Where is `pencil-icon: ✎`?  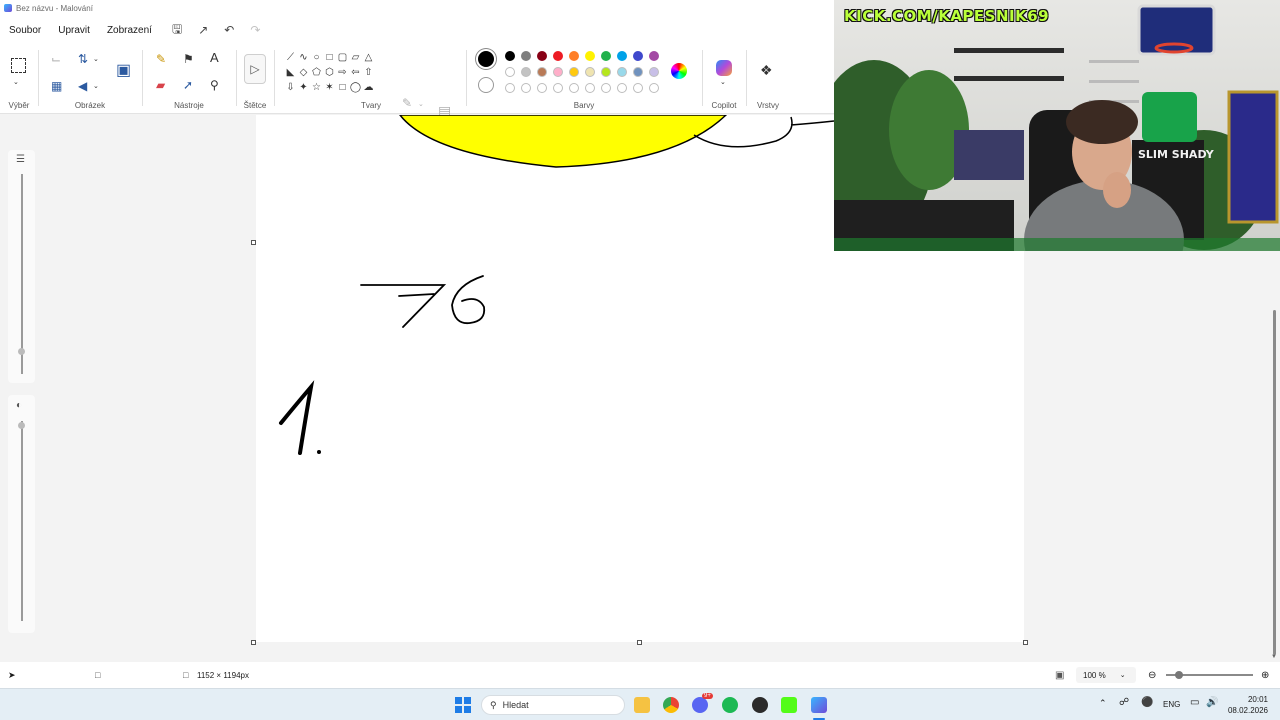
pencil-icon: ✎ is located at coordinates (161, 59).